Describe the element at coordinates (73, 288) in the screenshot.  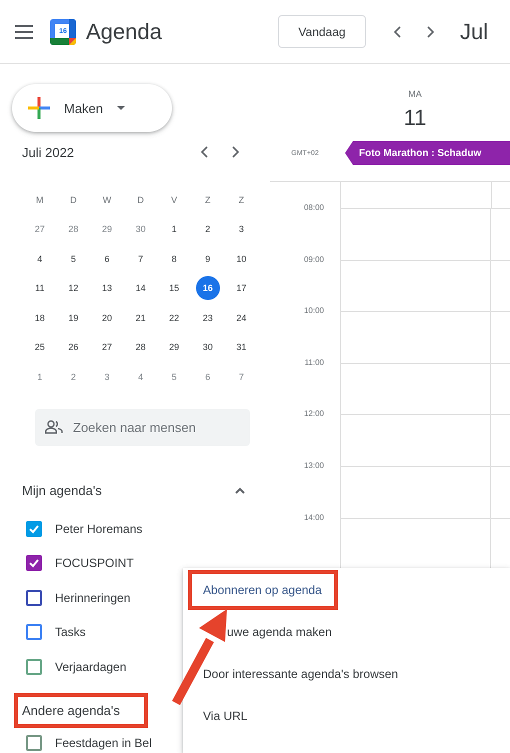
I see `calendar-day: 12` at that location.